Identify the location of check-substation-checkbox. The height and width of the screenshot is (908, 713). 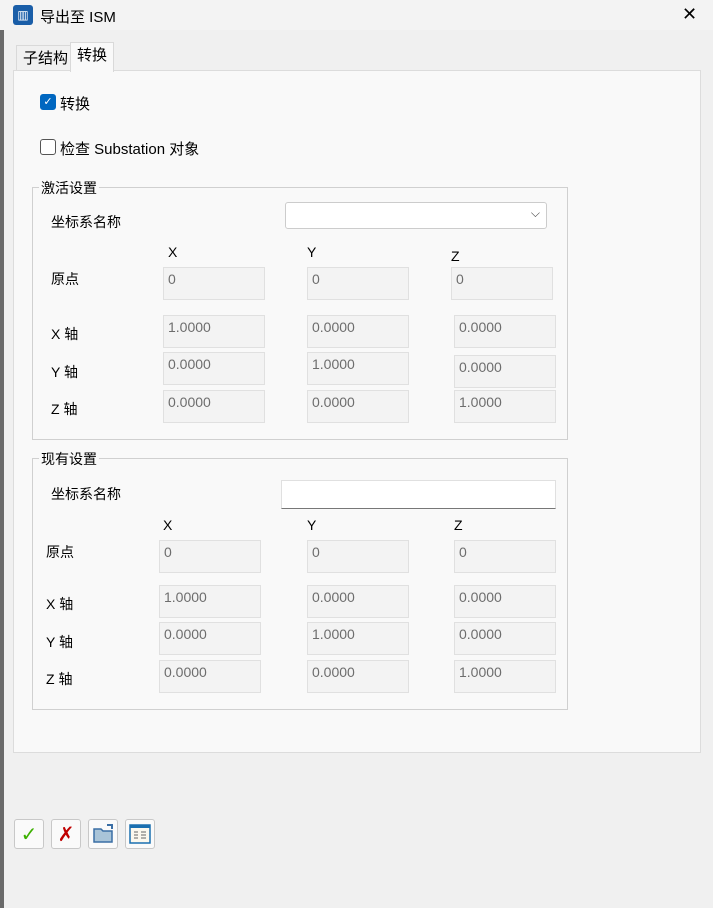
(48, 147).